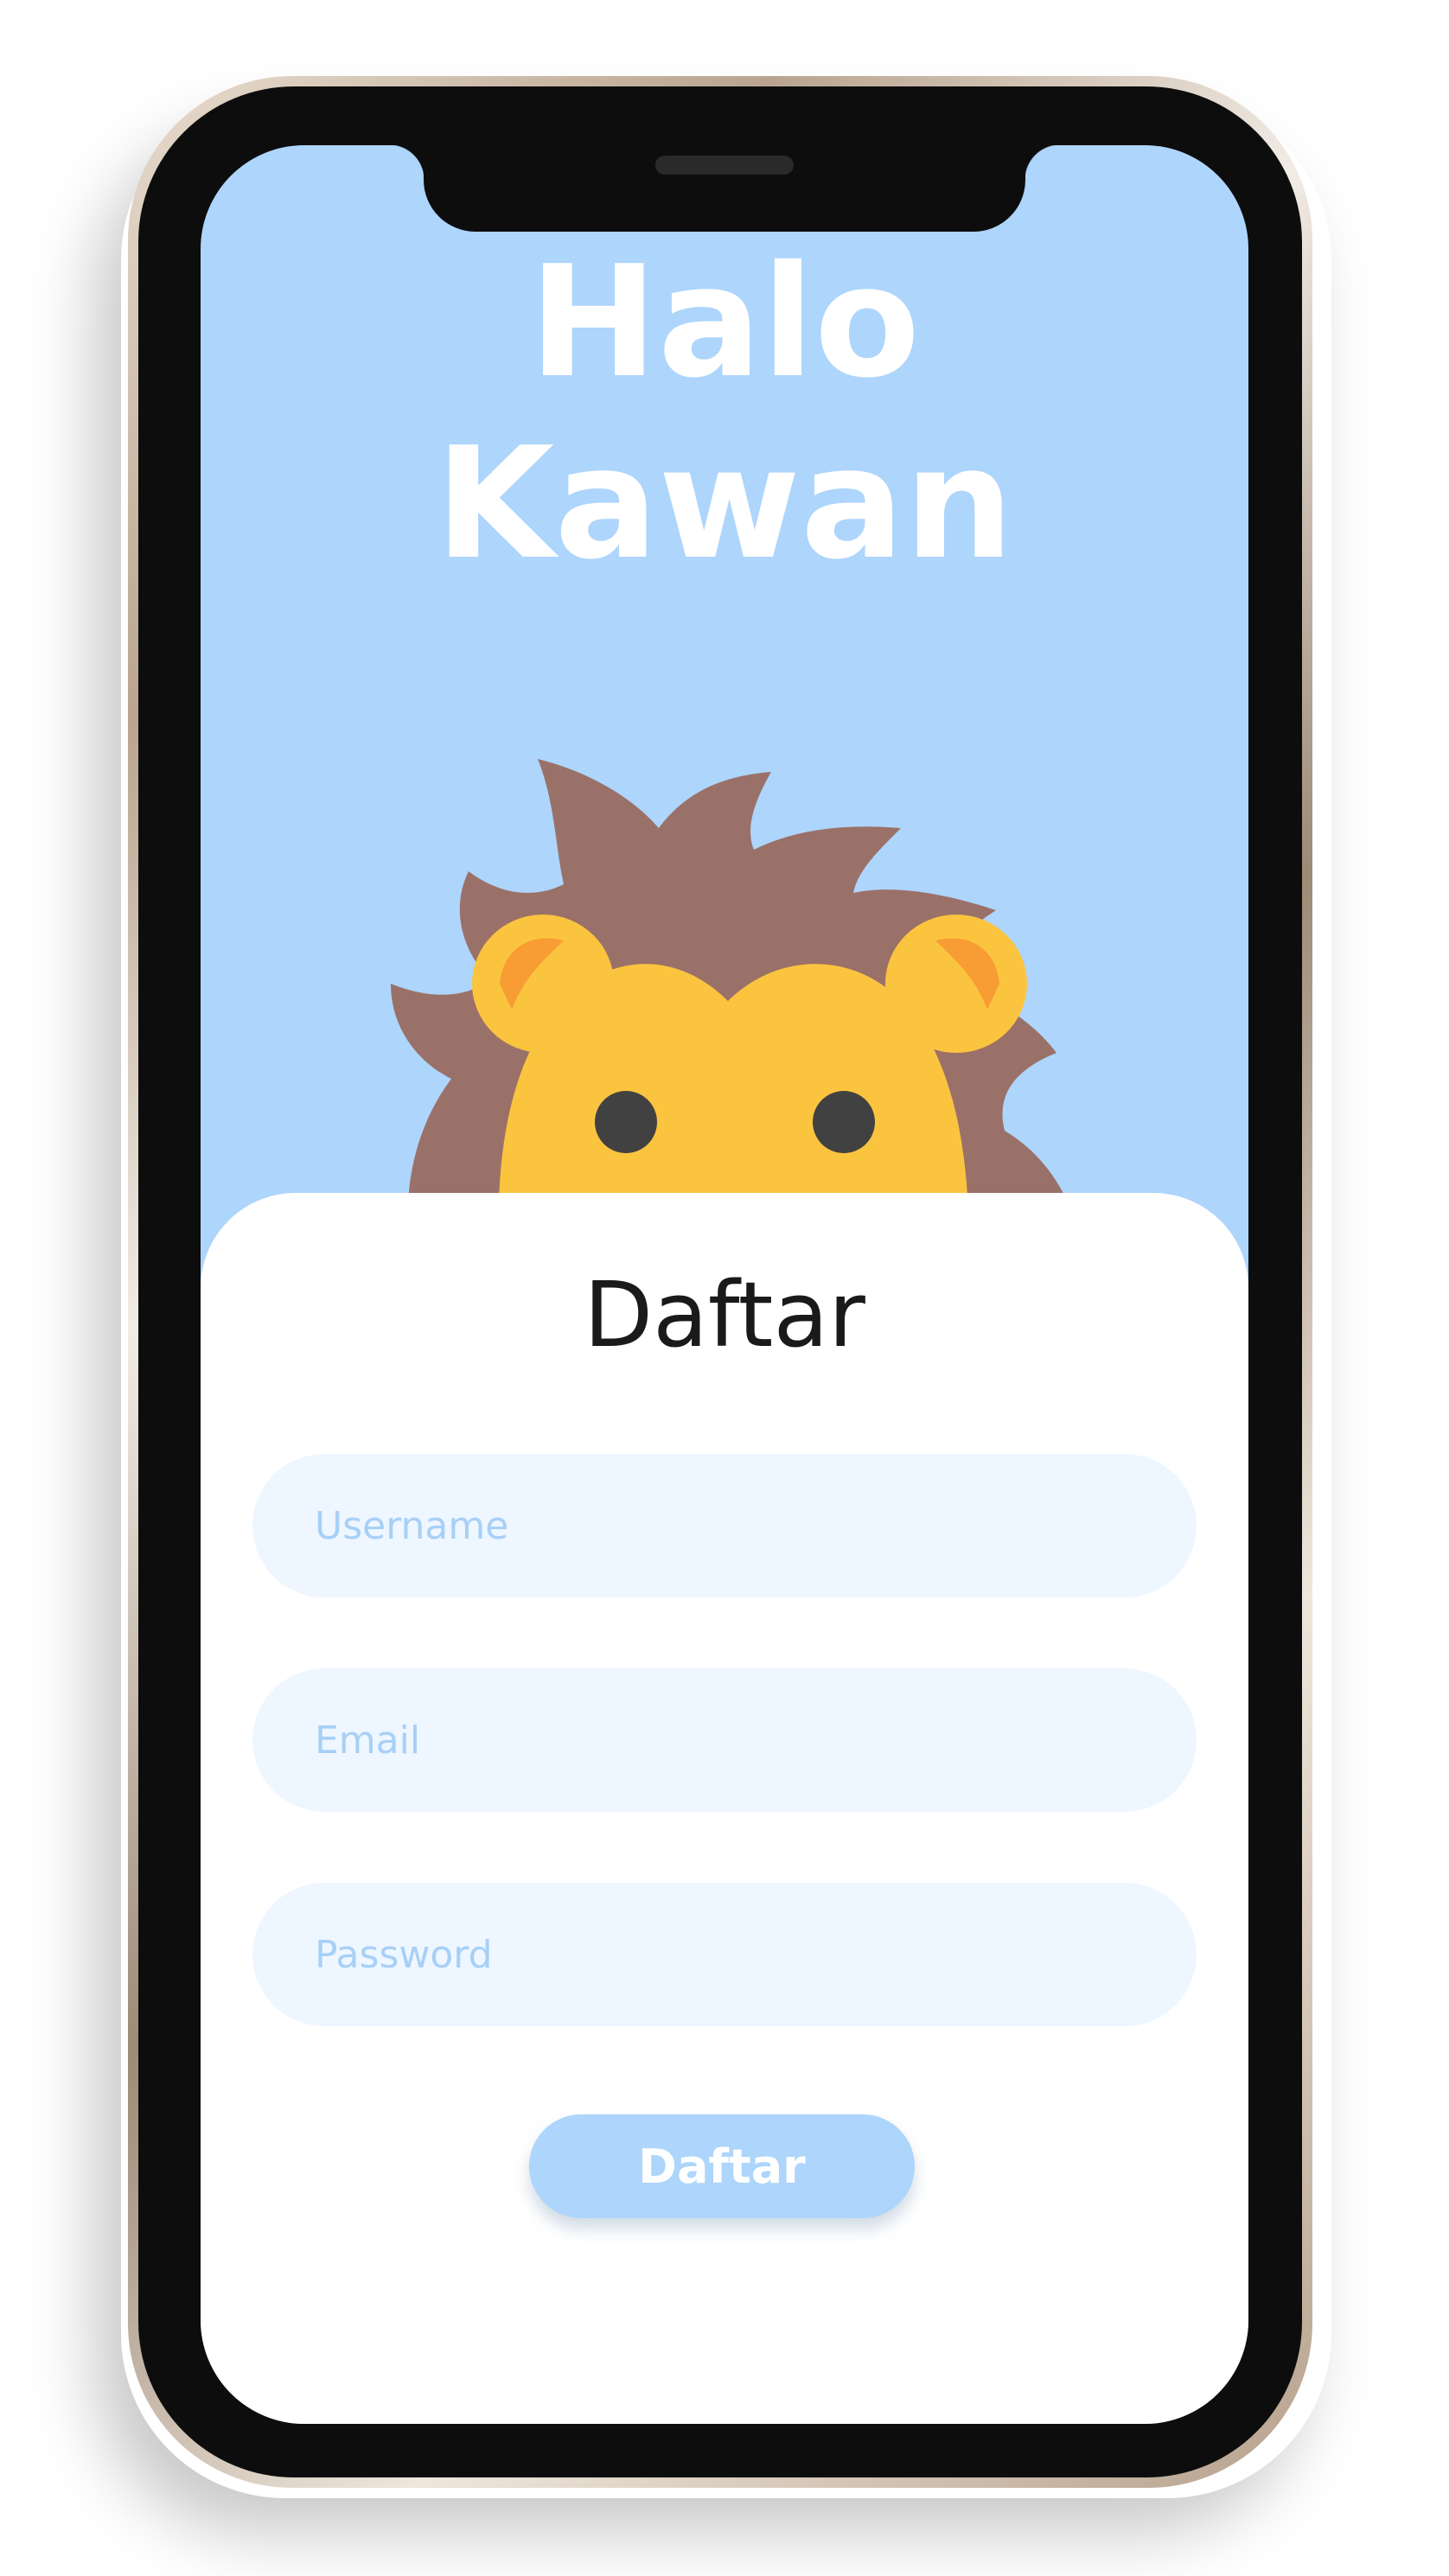  I want to click on phone-notch, so click(724, 188).